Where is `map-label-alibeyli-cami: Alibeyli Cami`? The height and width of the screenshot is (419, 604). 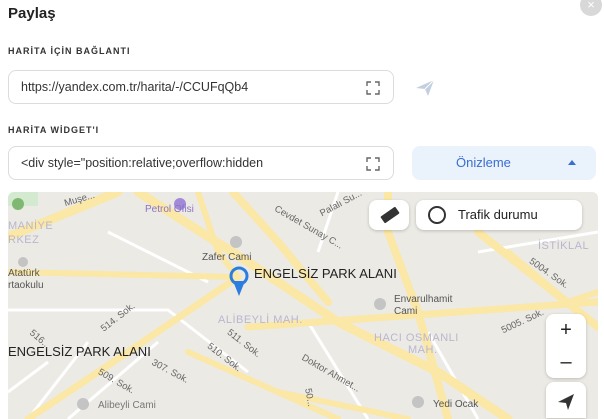 map-label-alibeyli-cami: Alibeyli Cami is located at coordinates (127, 405).